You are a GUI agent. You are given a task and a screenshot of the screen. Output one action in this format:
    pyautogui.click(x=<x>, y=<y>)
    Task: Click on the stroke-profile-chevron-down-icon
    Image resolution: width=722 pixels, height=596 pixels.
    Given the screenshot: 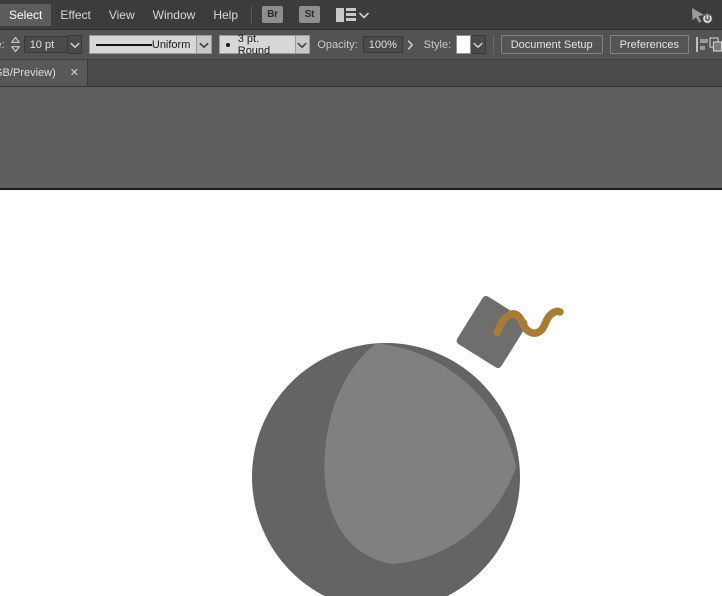 What is the action you would take?
    pyautogui.click(x=205, y=44)
    